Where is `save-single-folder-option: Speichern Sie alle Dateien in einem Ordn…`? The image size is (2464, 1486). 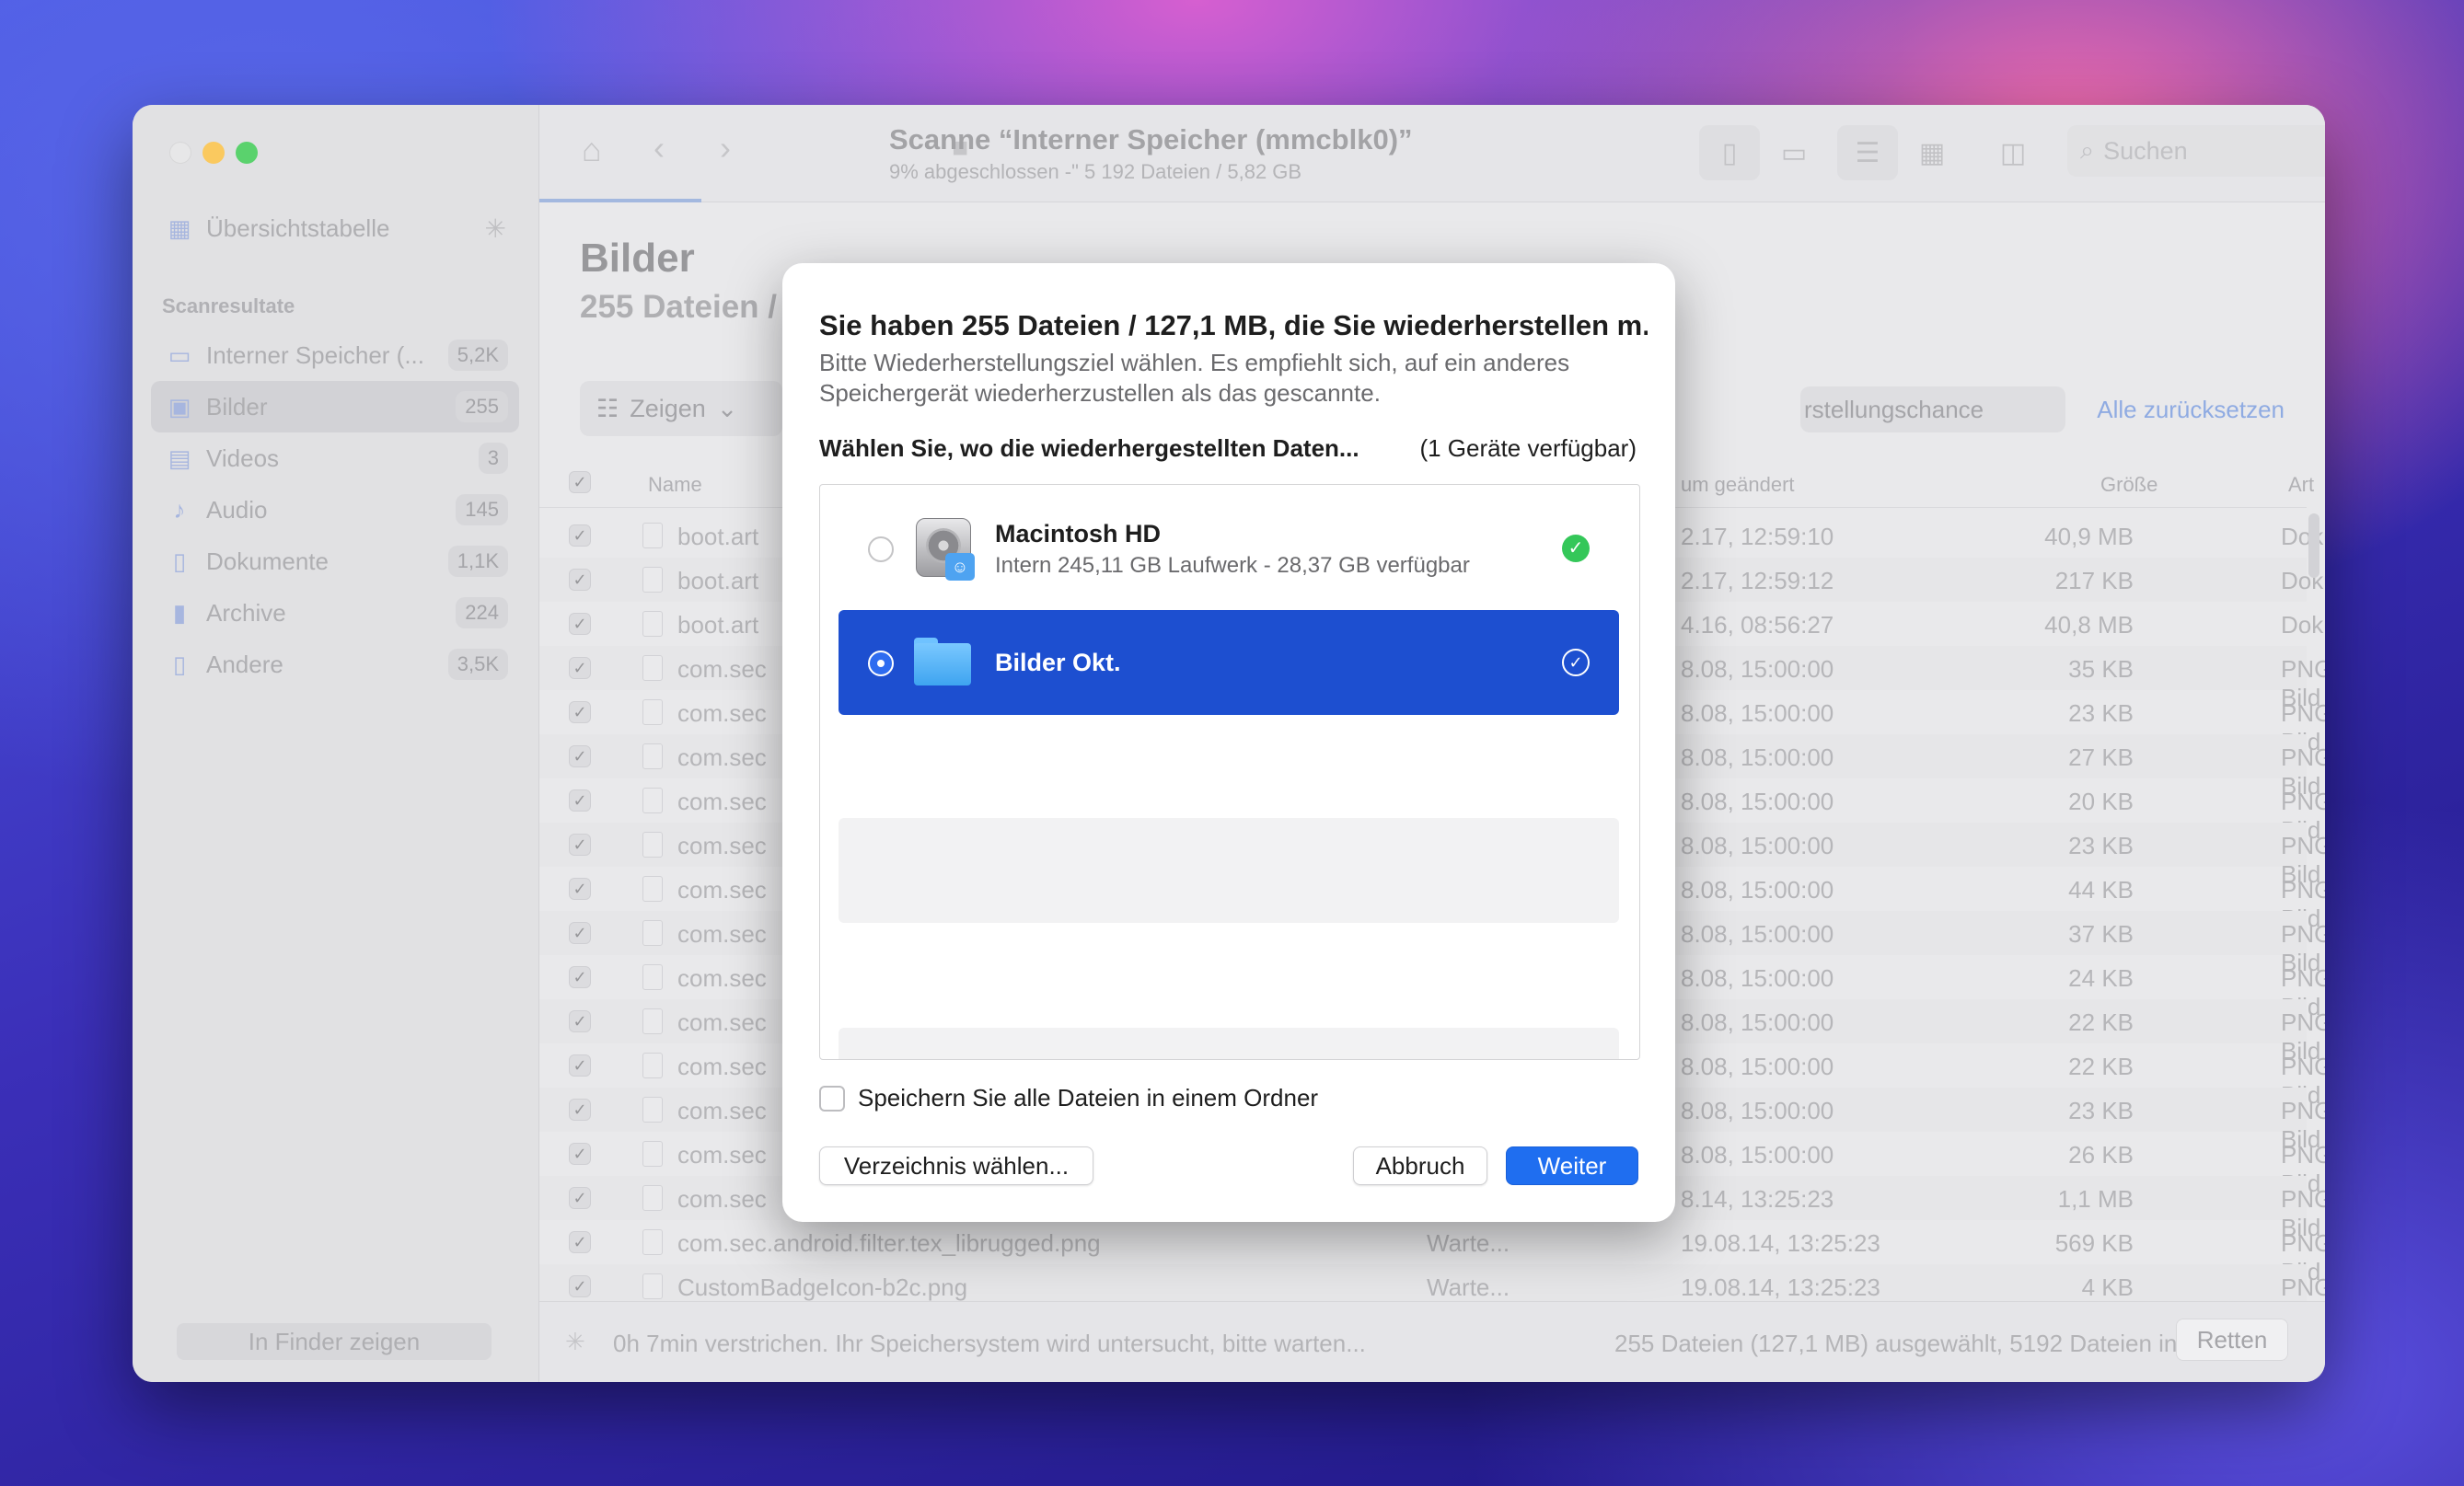
save-single-folder-option: Speichern Sie alle Dateien in einem Ordn… is located at coordinates (1068, 1098).